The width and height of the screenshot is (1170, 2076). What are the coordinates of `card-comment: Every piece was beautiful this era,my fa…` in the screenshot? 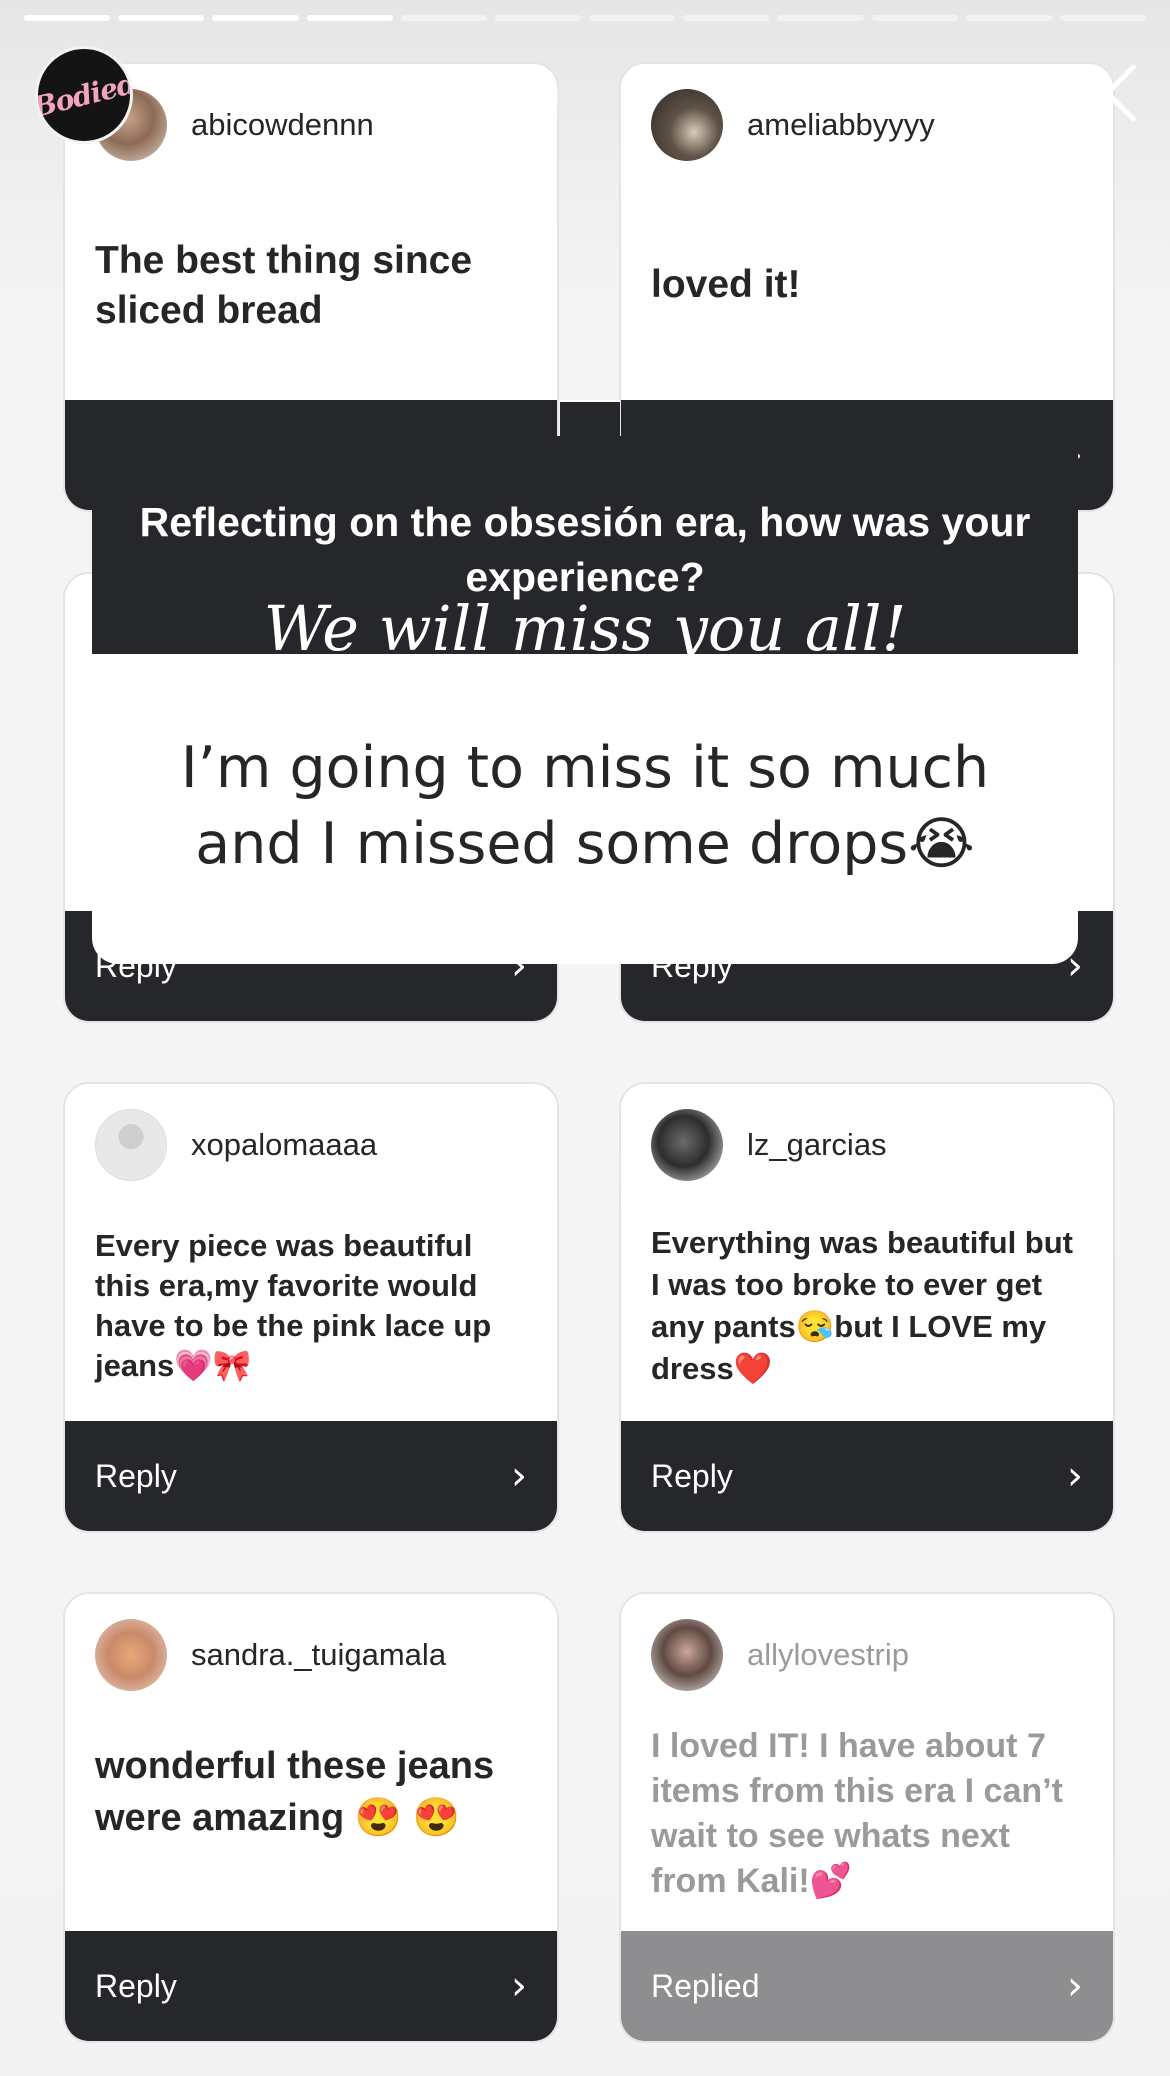 It's located at (293, 1305).